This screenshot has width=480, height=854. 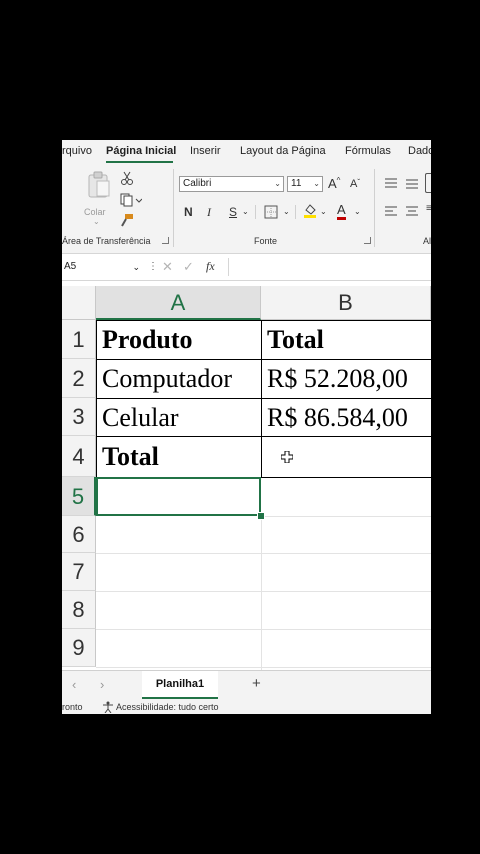 What do you see at coordinates (79, 378) in the screenshot?
I see `row-header-2: 2` at bounding box center [79, 378].